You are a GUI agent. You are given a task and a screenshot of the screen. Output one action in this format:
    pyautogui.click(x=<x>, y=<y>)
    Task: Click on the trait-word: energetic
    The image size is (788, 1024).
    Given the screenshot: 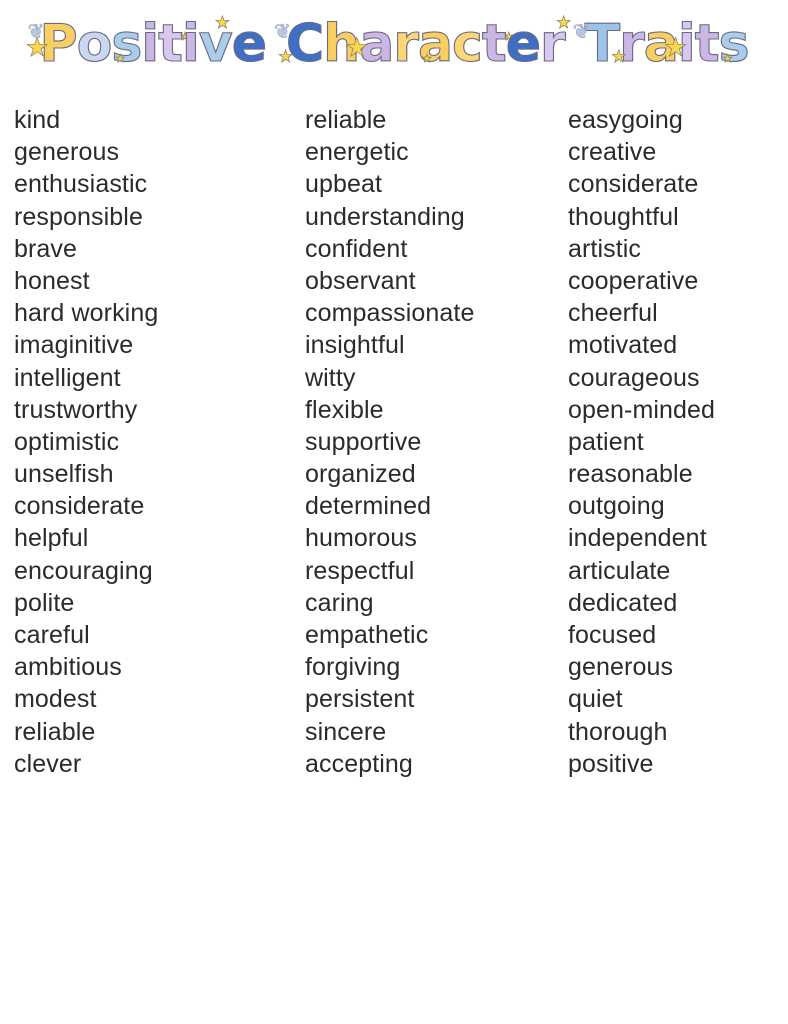 What is the action you would take?
    pyautogui.click(x=357, y=152)
    